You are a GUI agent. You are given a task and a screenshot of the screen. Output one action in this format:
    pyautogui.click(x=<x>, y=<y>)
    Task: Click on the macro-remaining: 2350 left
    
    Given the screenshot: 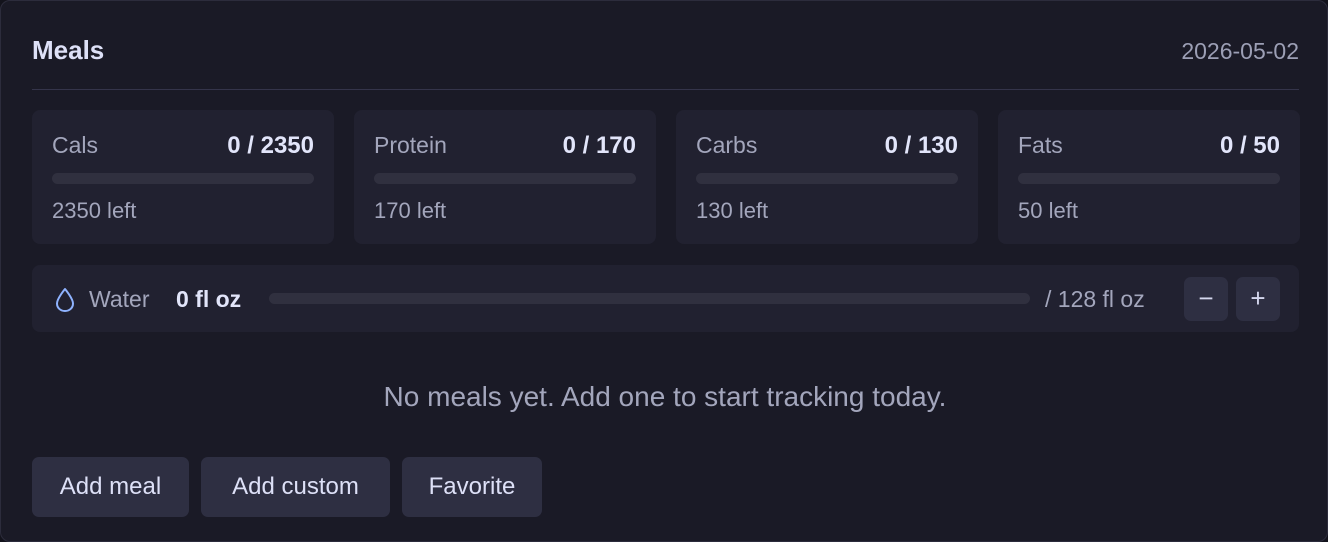 What is the action you would take?
    pyautogui.click(x=94, y=210)
    